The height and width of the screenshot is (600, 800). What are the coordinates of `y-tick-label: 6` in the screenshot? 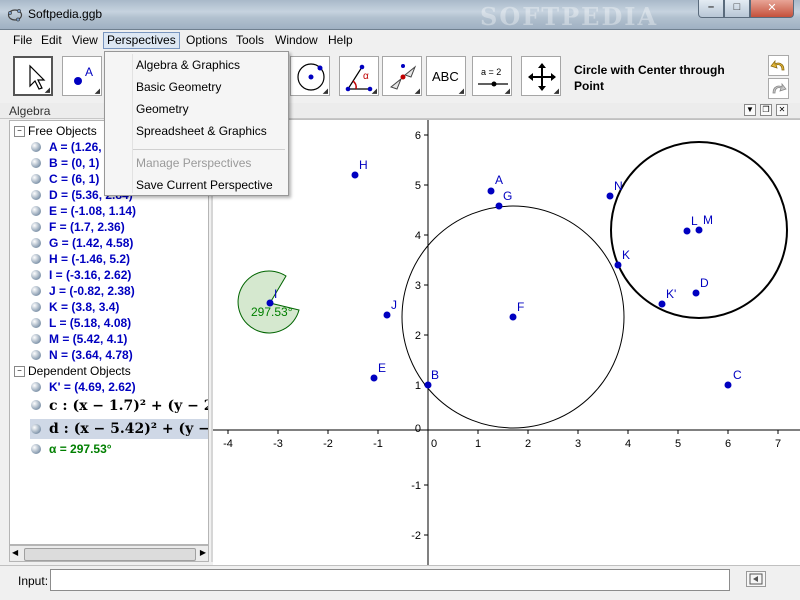 It's located at (418, 136).